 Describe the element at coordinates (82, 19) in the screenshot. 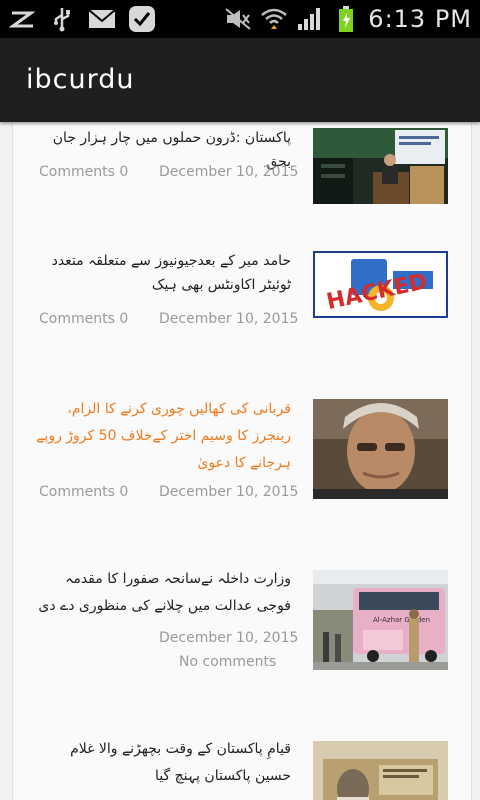

I see `status-bar-left` at that location.